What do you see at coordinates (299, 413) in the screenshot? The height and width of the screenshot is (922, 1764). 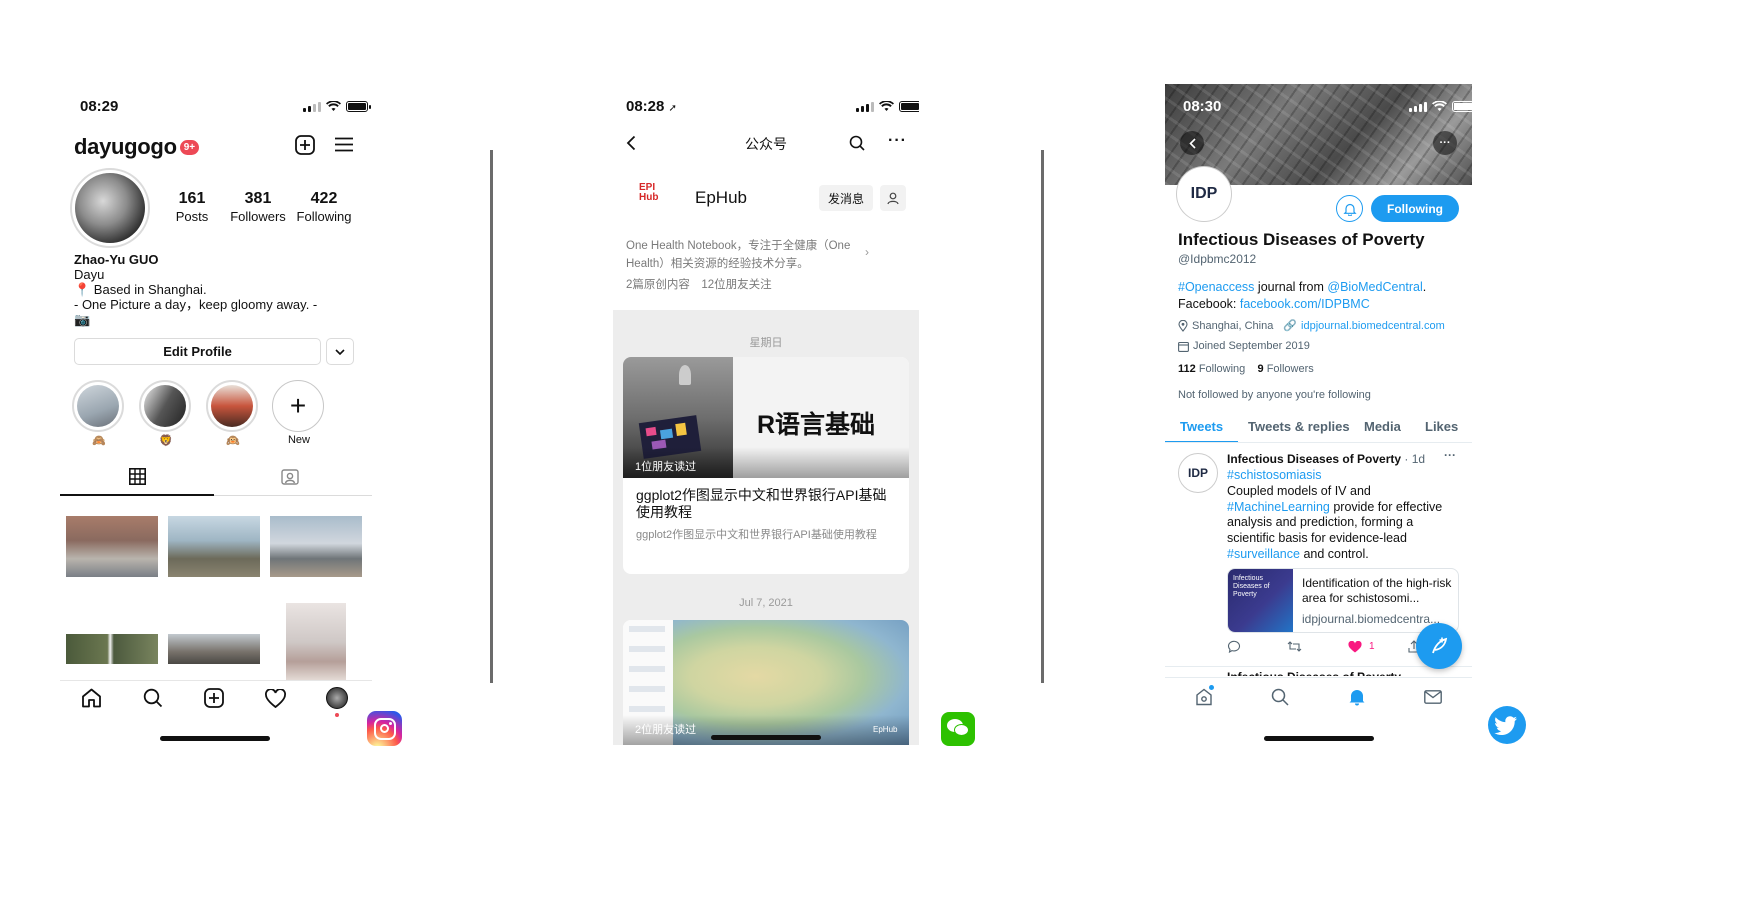 I see `new-highlight-button: + New` at bounding box center [299, 413].